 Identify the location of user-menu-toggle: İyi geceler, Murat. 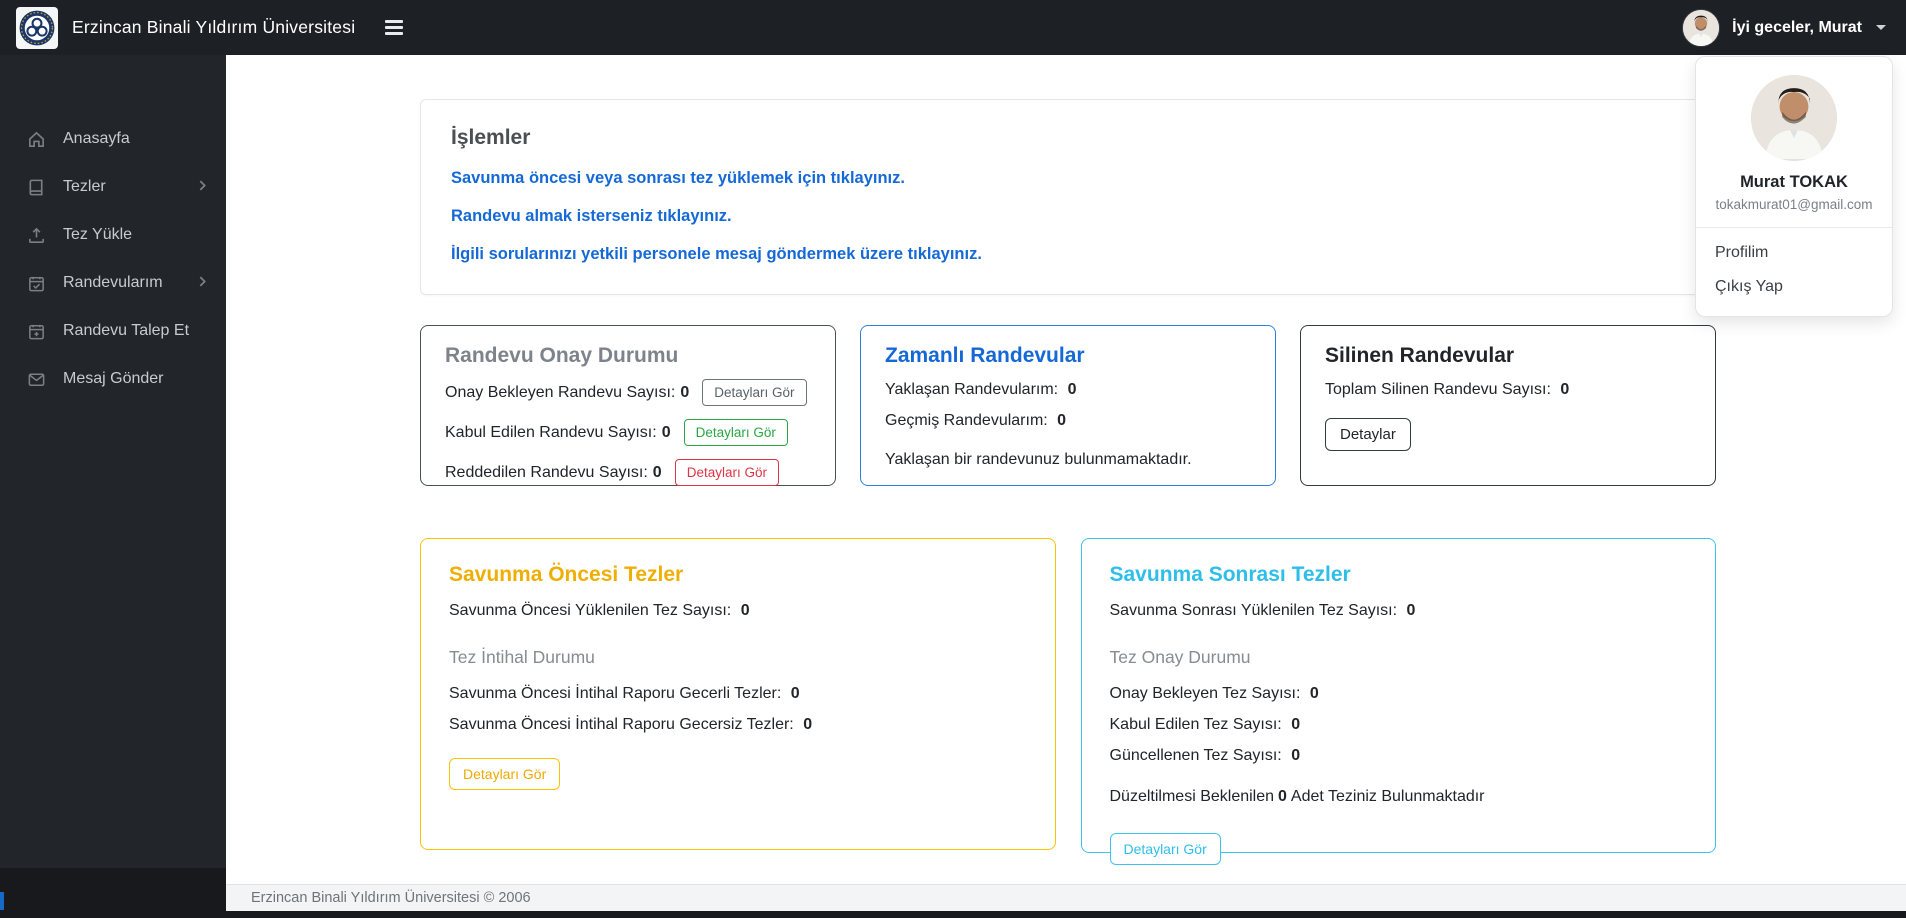
(1784, 27).